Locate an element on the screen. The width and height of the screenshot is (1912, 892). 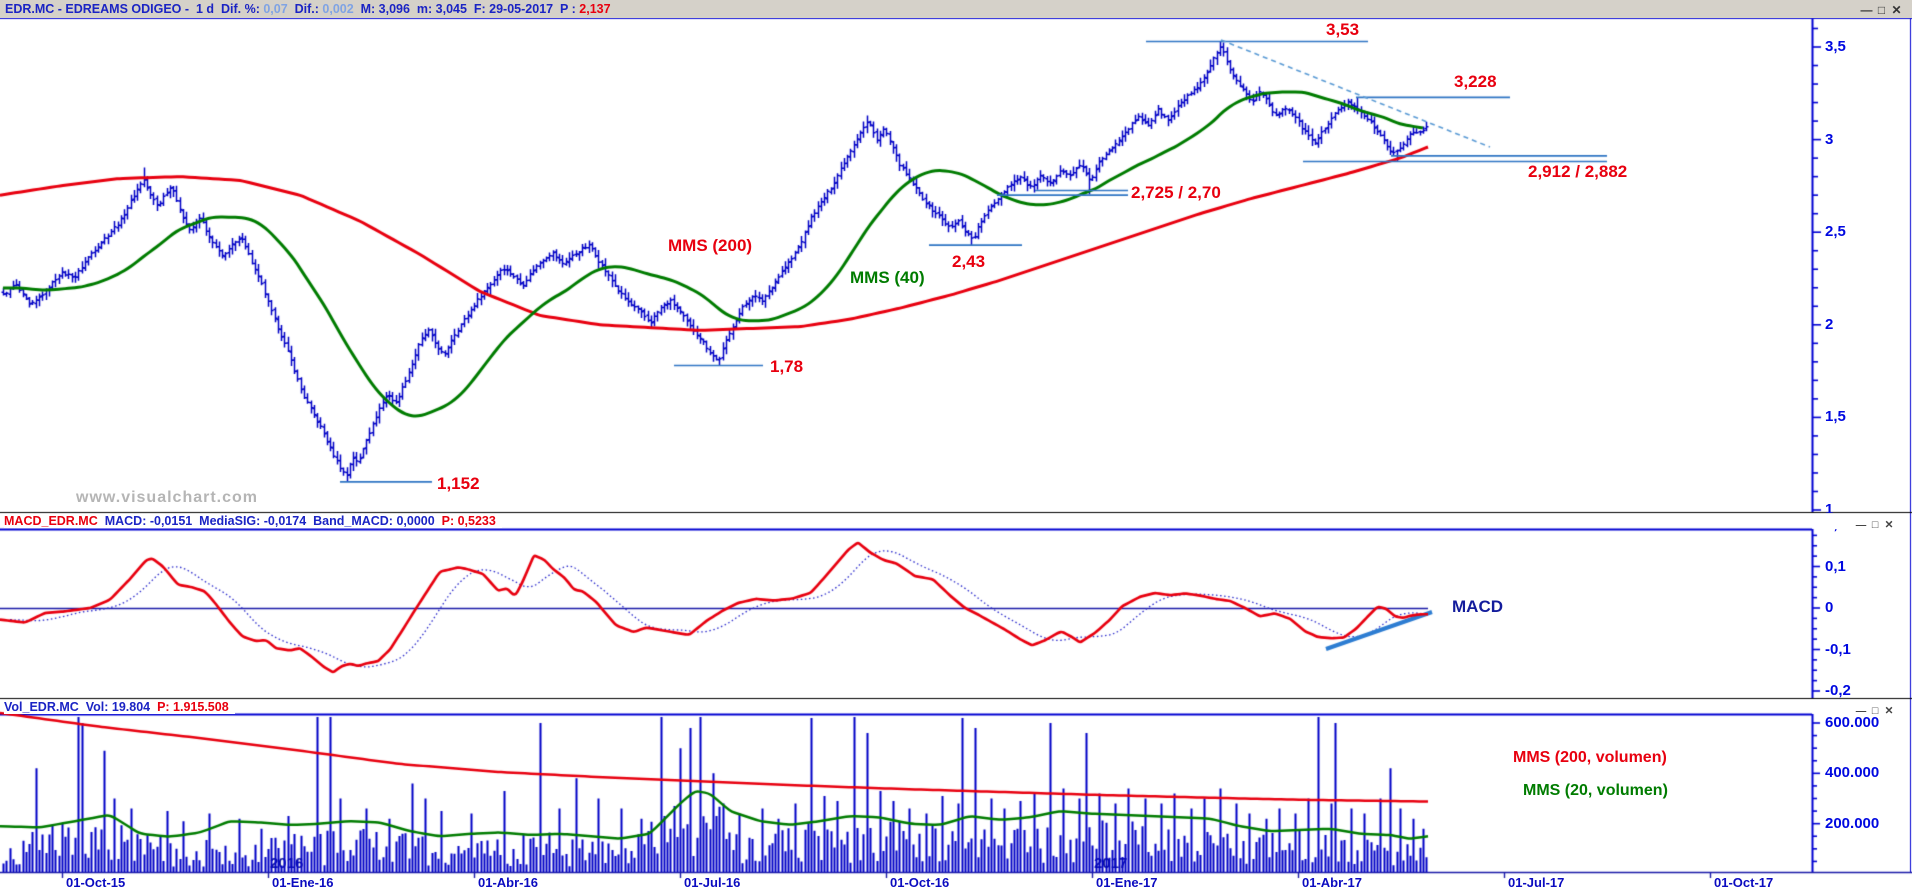
time-axis-label: 01-Abr-16 is located at coordinates (508, 882).